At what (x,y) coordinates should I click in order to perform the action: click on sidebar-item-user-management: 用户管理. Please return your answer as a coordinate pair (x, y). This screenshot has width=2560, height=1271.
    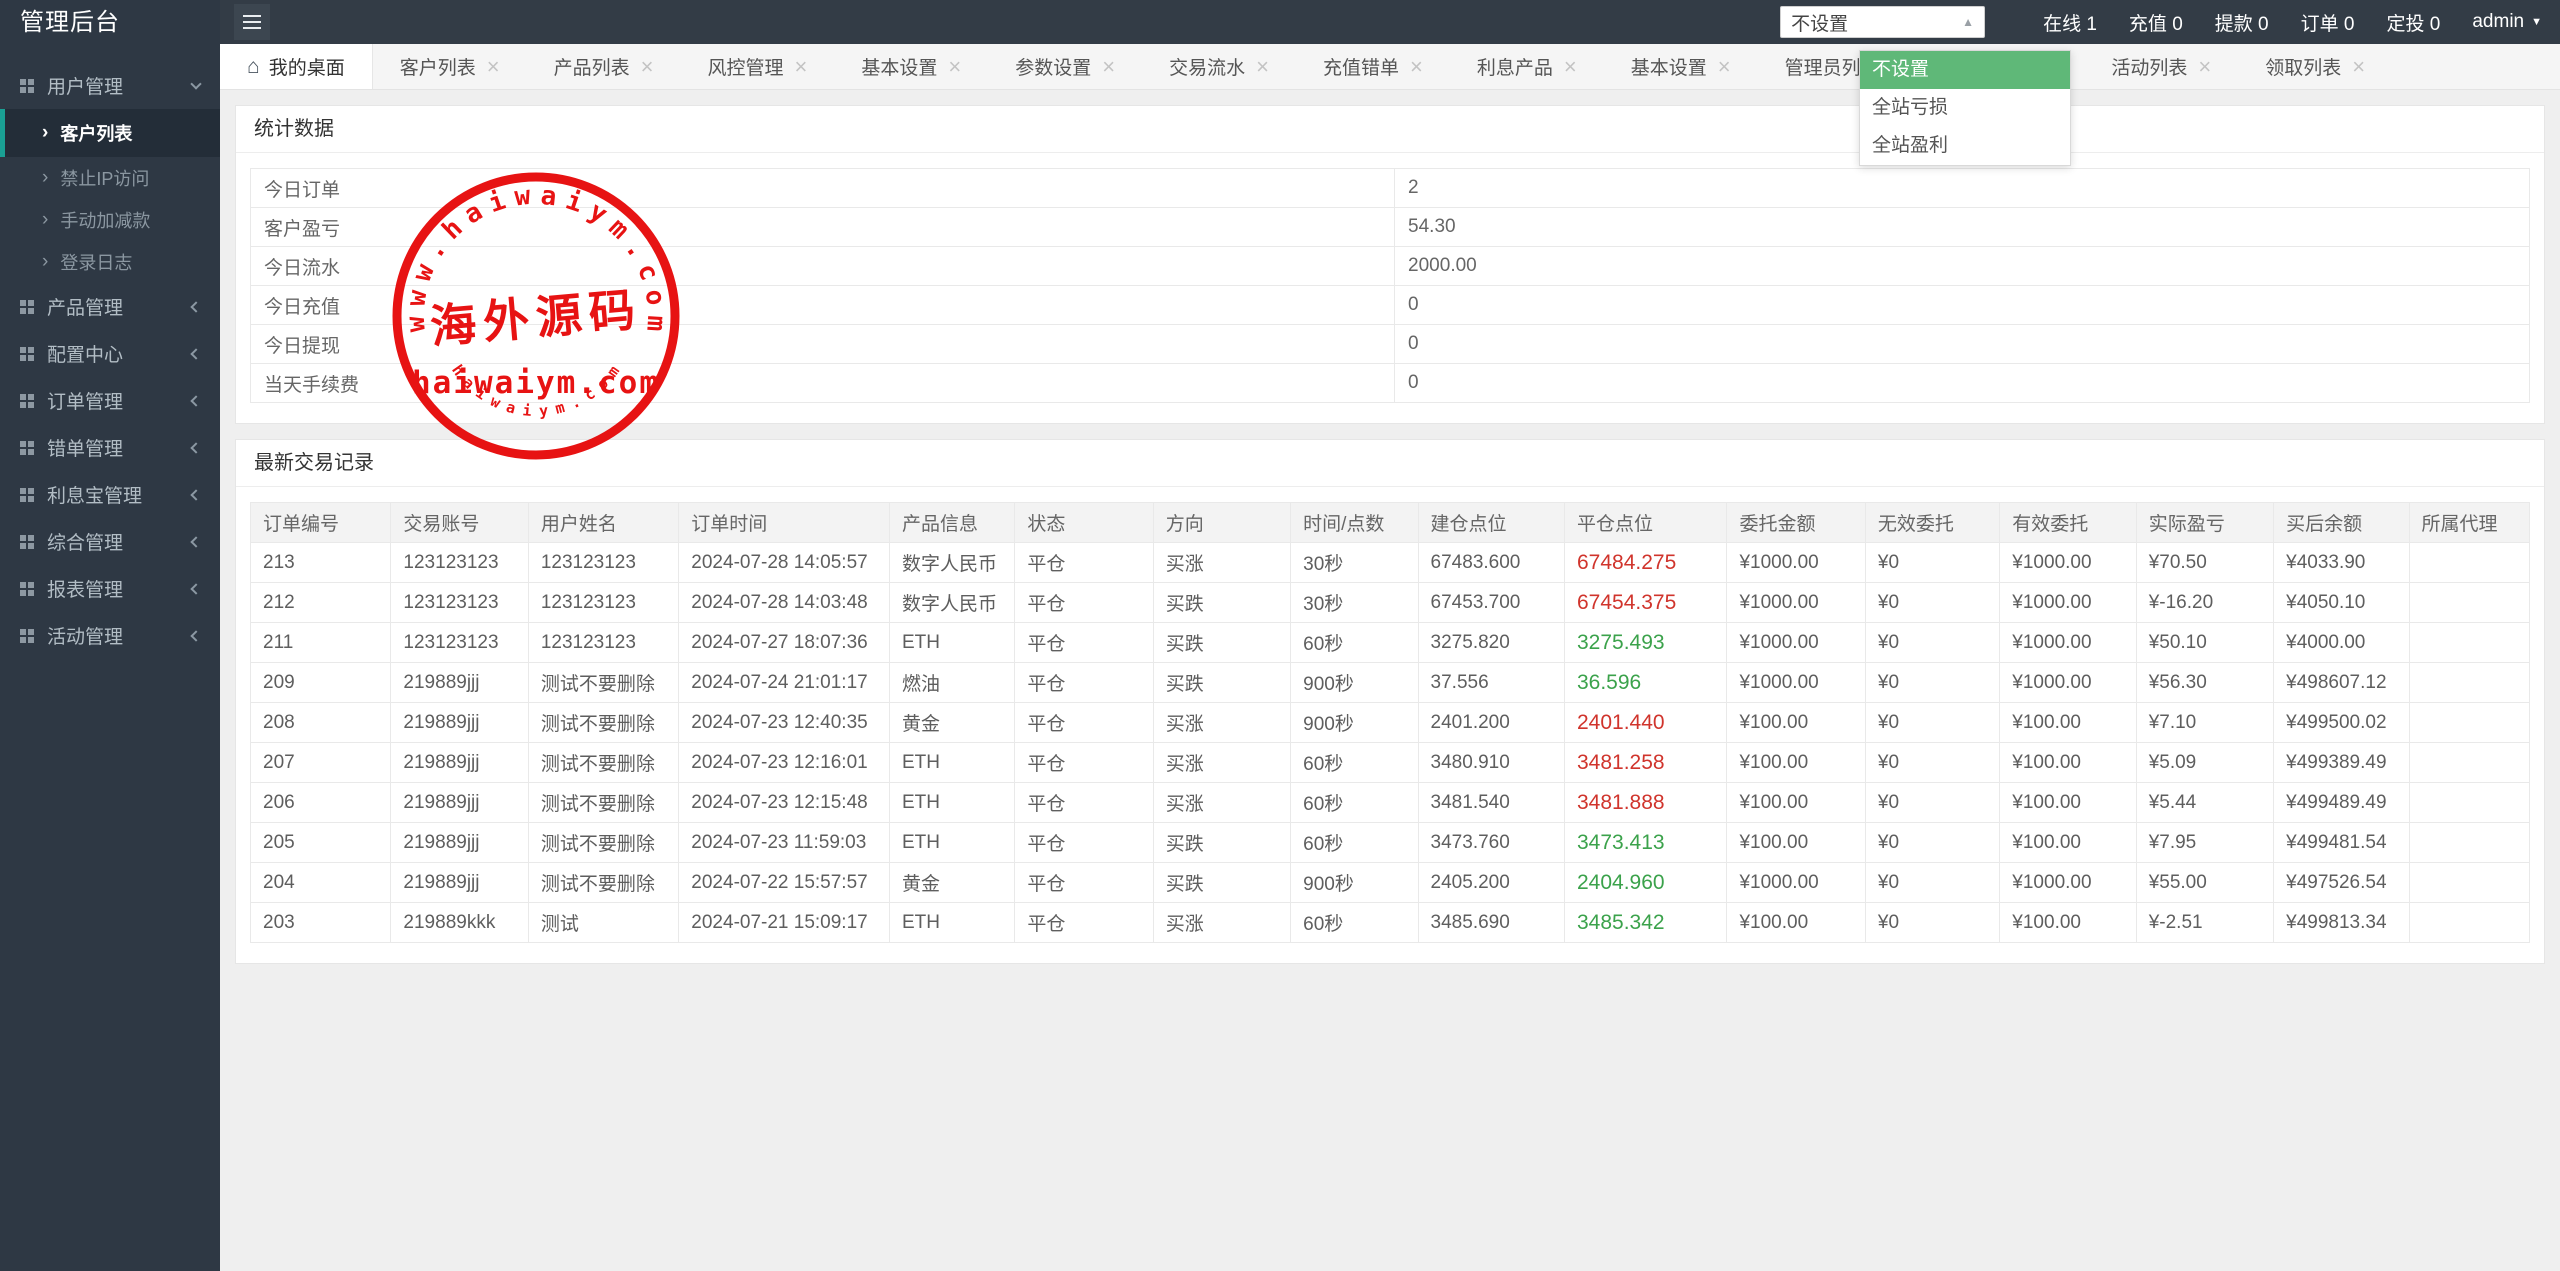
    Looking at the image, I should click on (110, 85).